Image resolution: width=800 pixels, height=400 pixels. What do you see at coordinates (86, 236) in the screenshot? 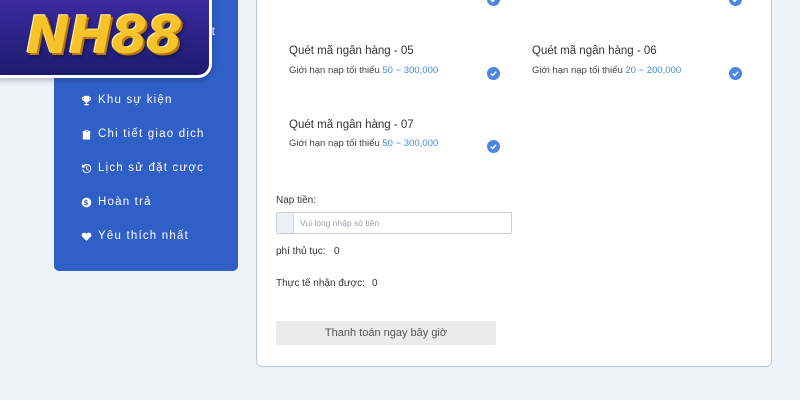
I see `heart-icon` at bounding box center [86, 236].